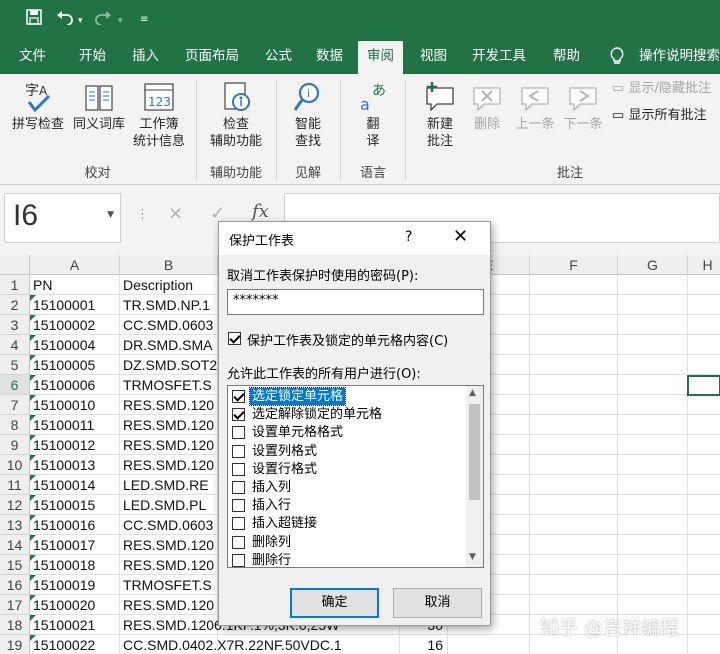  I want to click on permission-item: 插入行, so click(348, 506).